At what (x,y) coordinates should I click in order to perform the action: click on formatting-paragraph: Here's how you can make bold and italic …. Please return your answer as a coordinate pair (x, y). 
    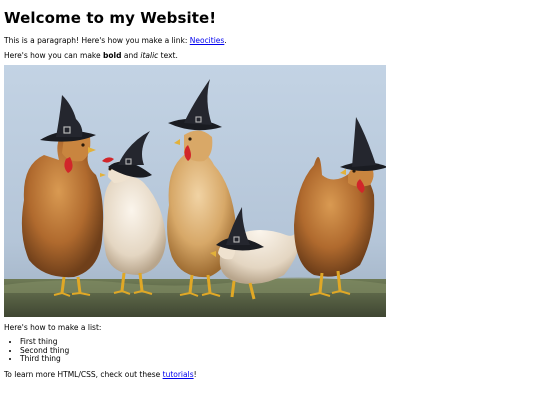
    Looking at the image, I should click on (270, 56).